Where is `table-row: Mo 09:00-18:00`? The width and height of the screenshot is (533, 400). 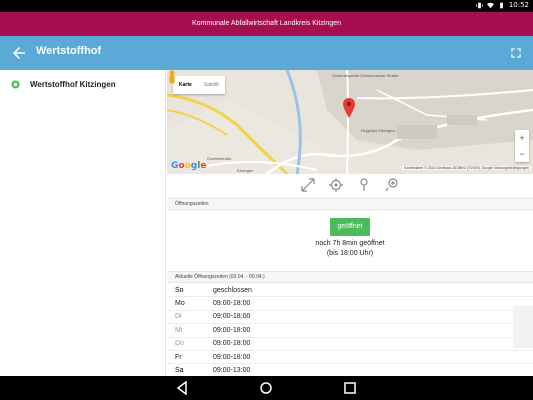
table-row: Mo 09:00-18:00 is located at coordinates (350, 304).